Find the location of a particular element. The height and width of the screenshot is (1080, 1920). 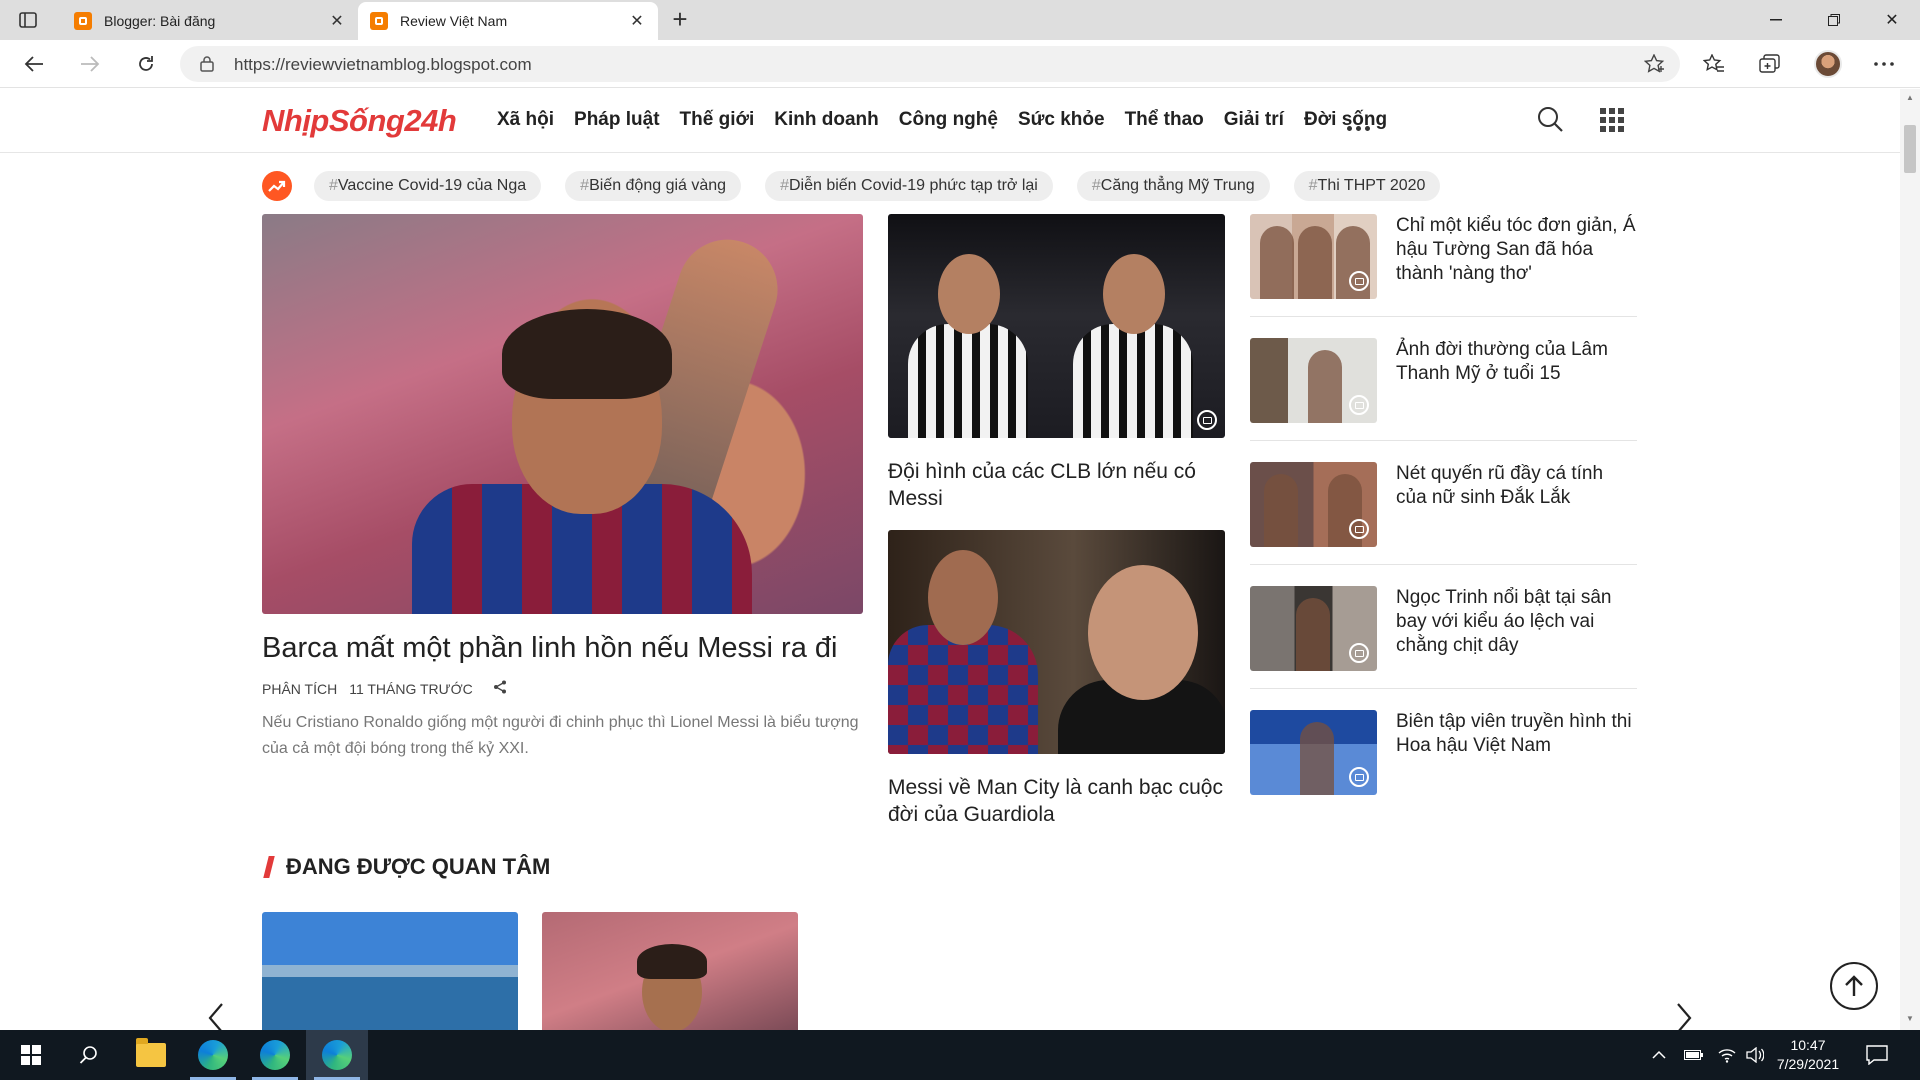

start-windows-icon is located at coordinates (31, 1055).